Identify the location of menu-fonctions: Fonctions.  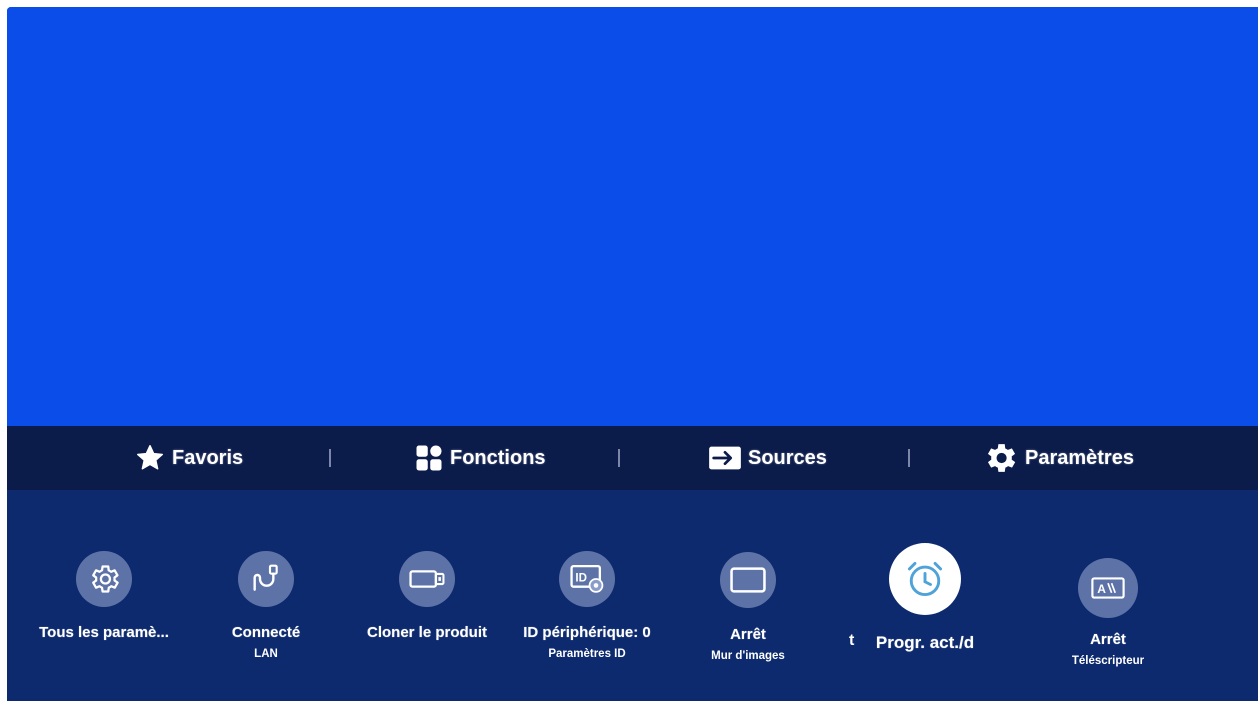
(480, 458).